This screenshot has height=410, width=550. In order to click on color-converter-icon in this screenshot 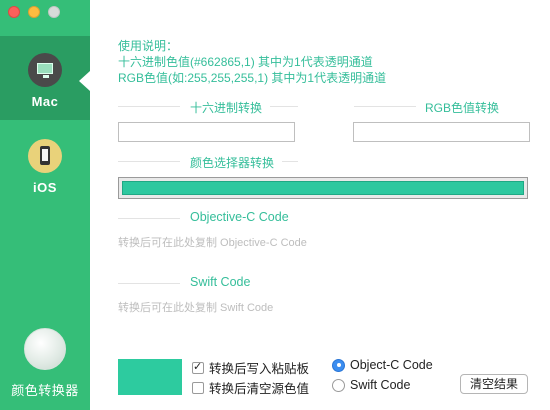, I will do `click(45, 349)`.